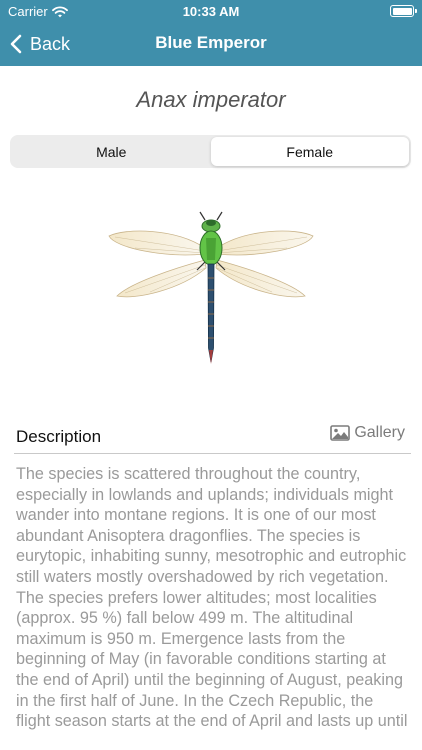  Describe the element at coordinates (212, 438) in the screenshot. I see `description-header: Description Gallery` at that location.